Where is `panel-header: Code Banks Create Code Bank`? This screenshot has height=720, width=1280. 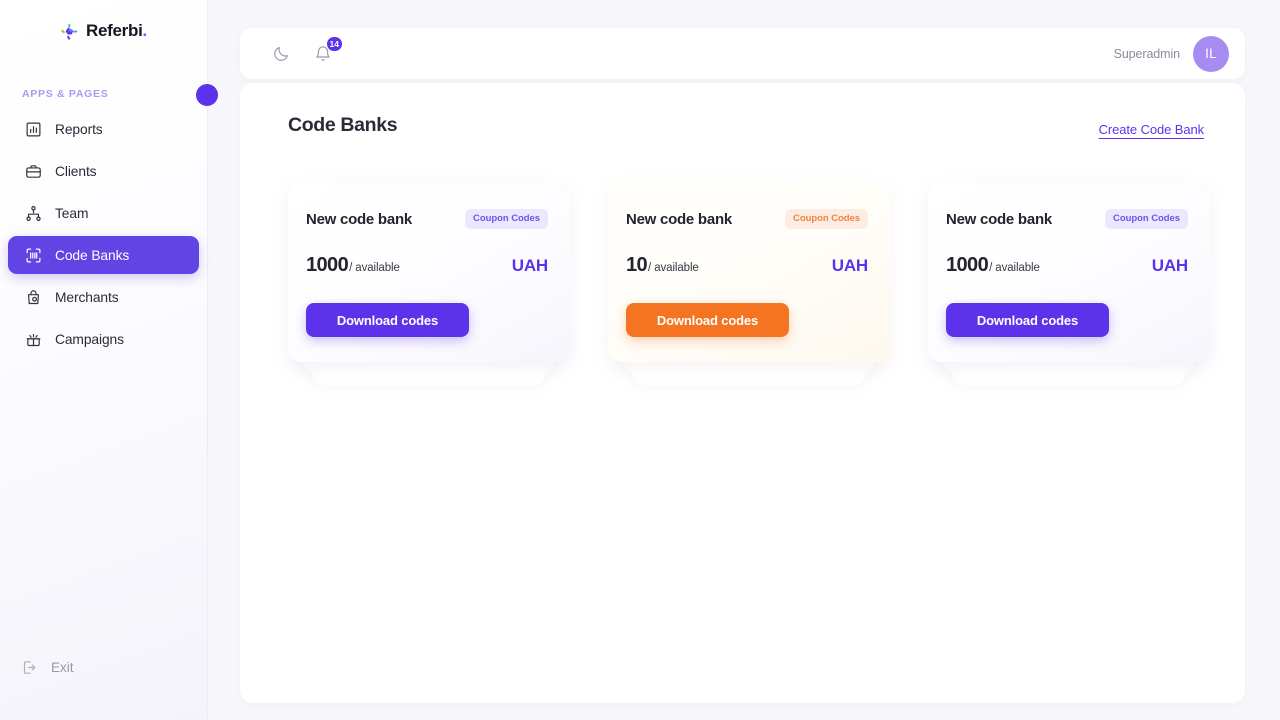
panel-header: Code Banks Create Code Bank is located at coordinates (742, 110).